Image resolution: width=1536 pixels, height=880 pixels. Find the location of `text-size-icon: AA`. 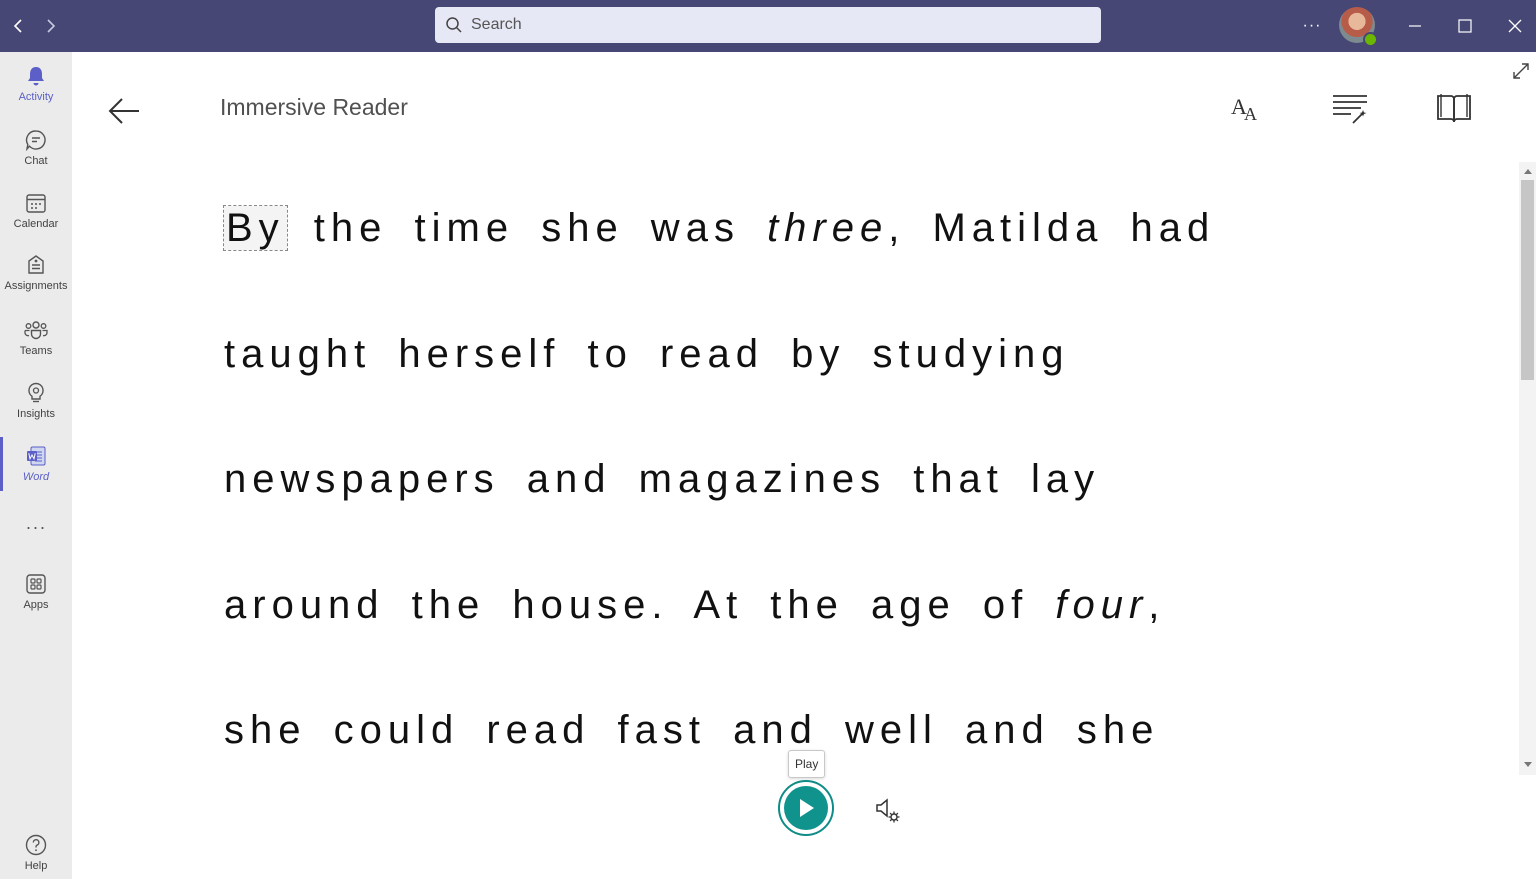

text-size-icon: AA is located at coordinates (1244, 108).